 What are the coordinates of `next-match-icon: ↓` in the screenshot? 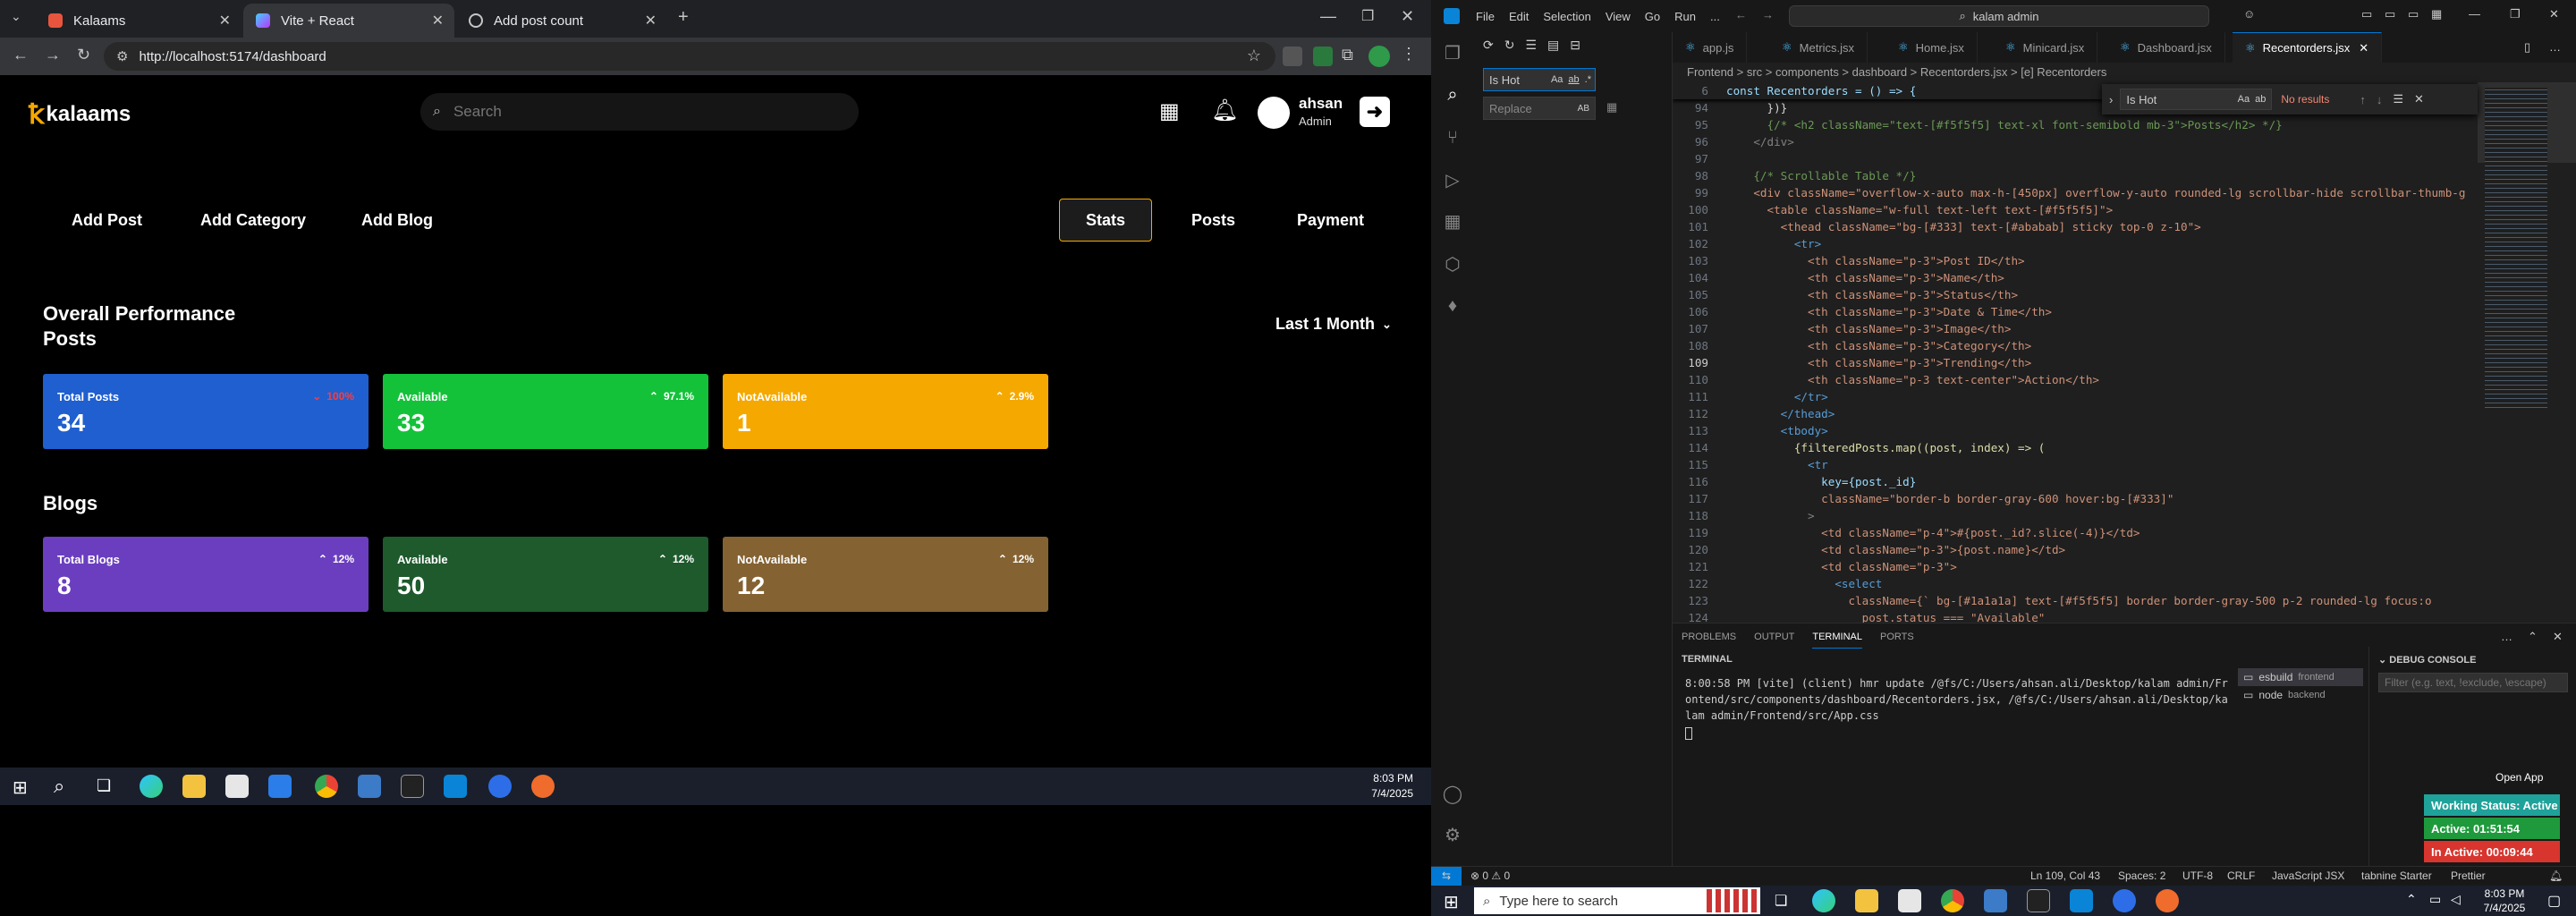 It's located at (2380, 99).